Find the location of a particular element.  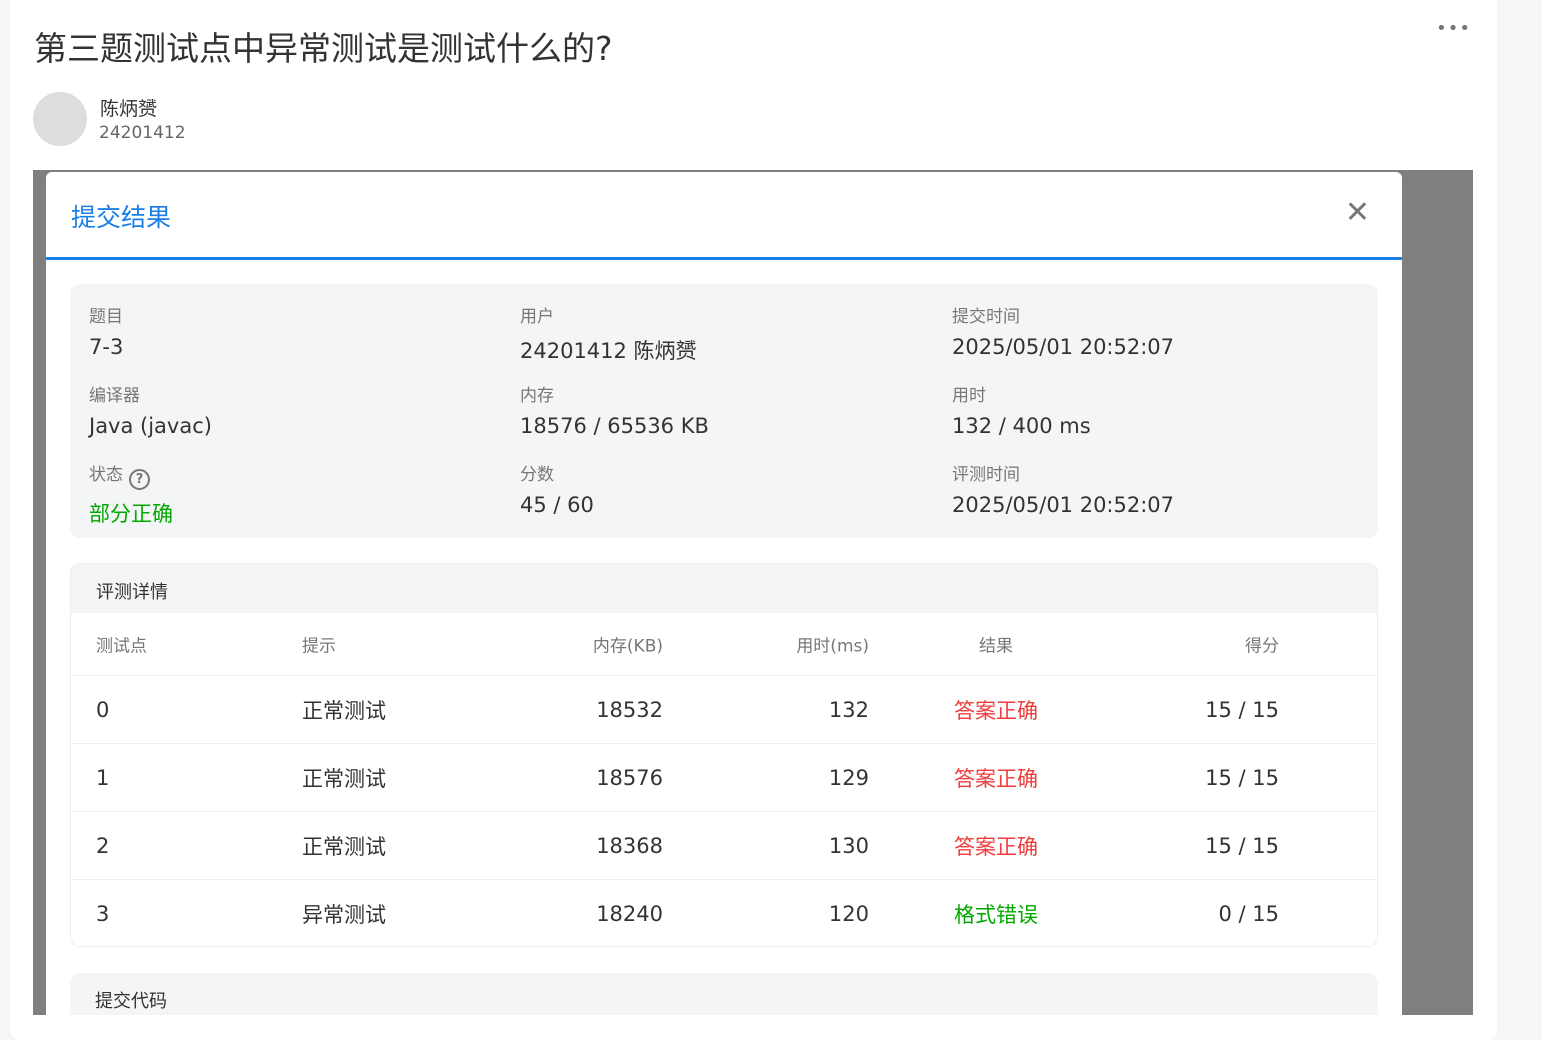

info-field: 编译器 Java (javac) is located at coordinates (150, 409).